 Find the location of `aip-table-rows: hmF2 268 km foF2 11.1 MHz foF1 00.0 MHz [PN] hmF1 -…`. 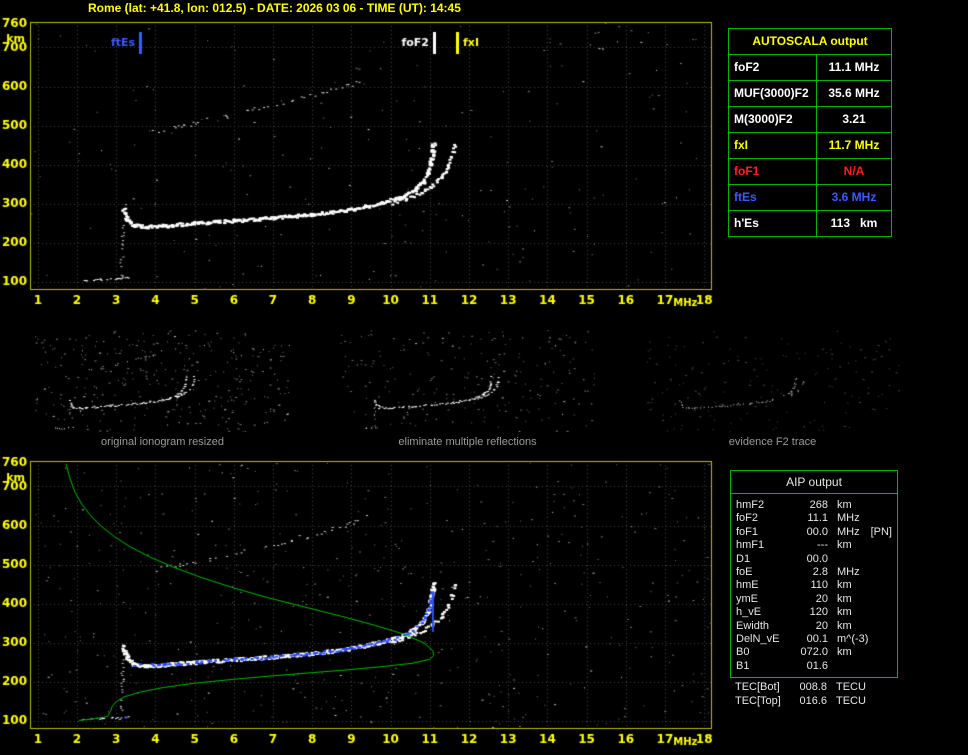

aip-table-rows: hmF2 268 km foF2 11.1 MHz foF1 00.0 MHz [PN] hmF1 -… is located at coordinates (814, 586).